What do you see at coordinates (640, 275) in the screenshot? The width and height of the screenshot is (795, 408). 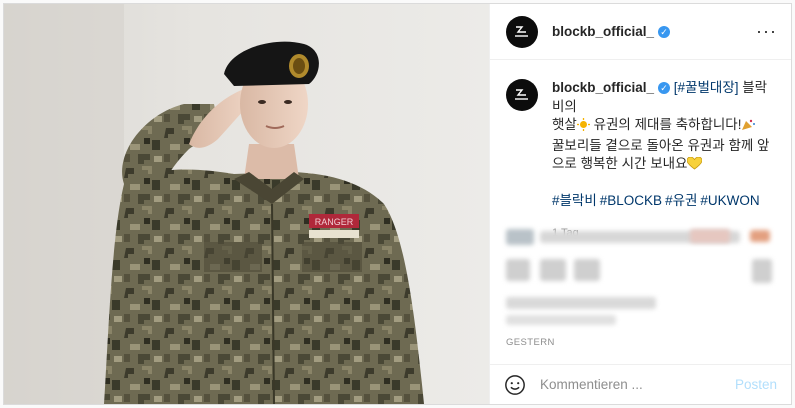 I see `blurred-comments` at bounding box center [640, 275].